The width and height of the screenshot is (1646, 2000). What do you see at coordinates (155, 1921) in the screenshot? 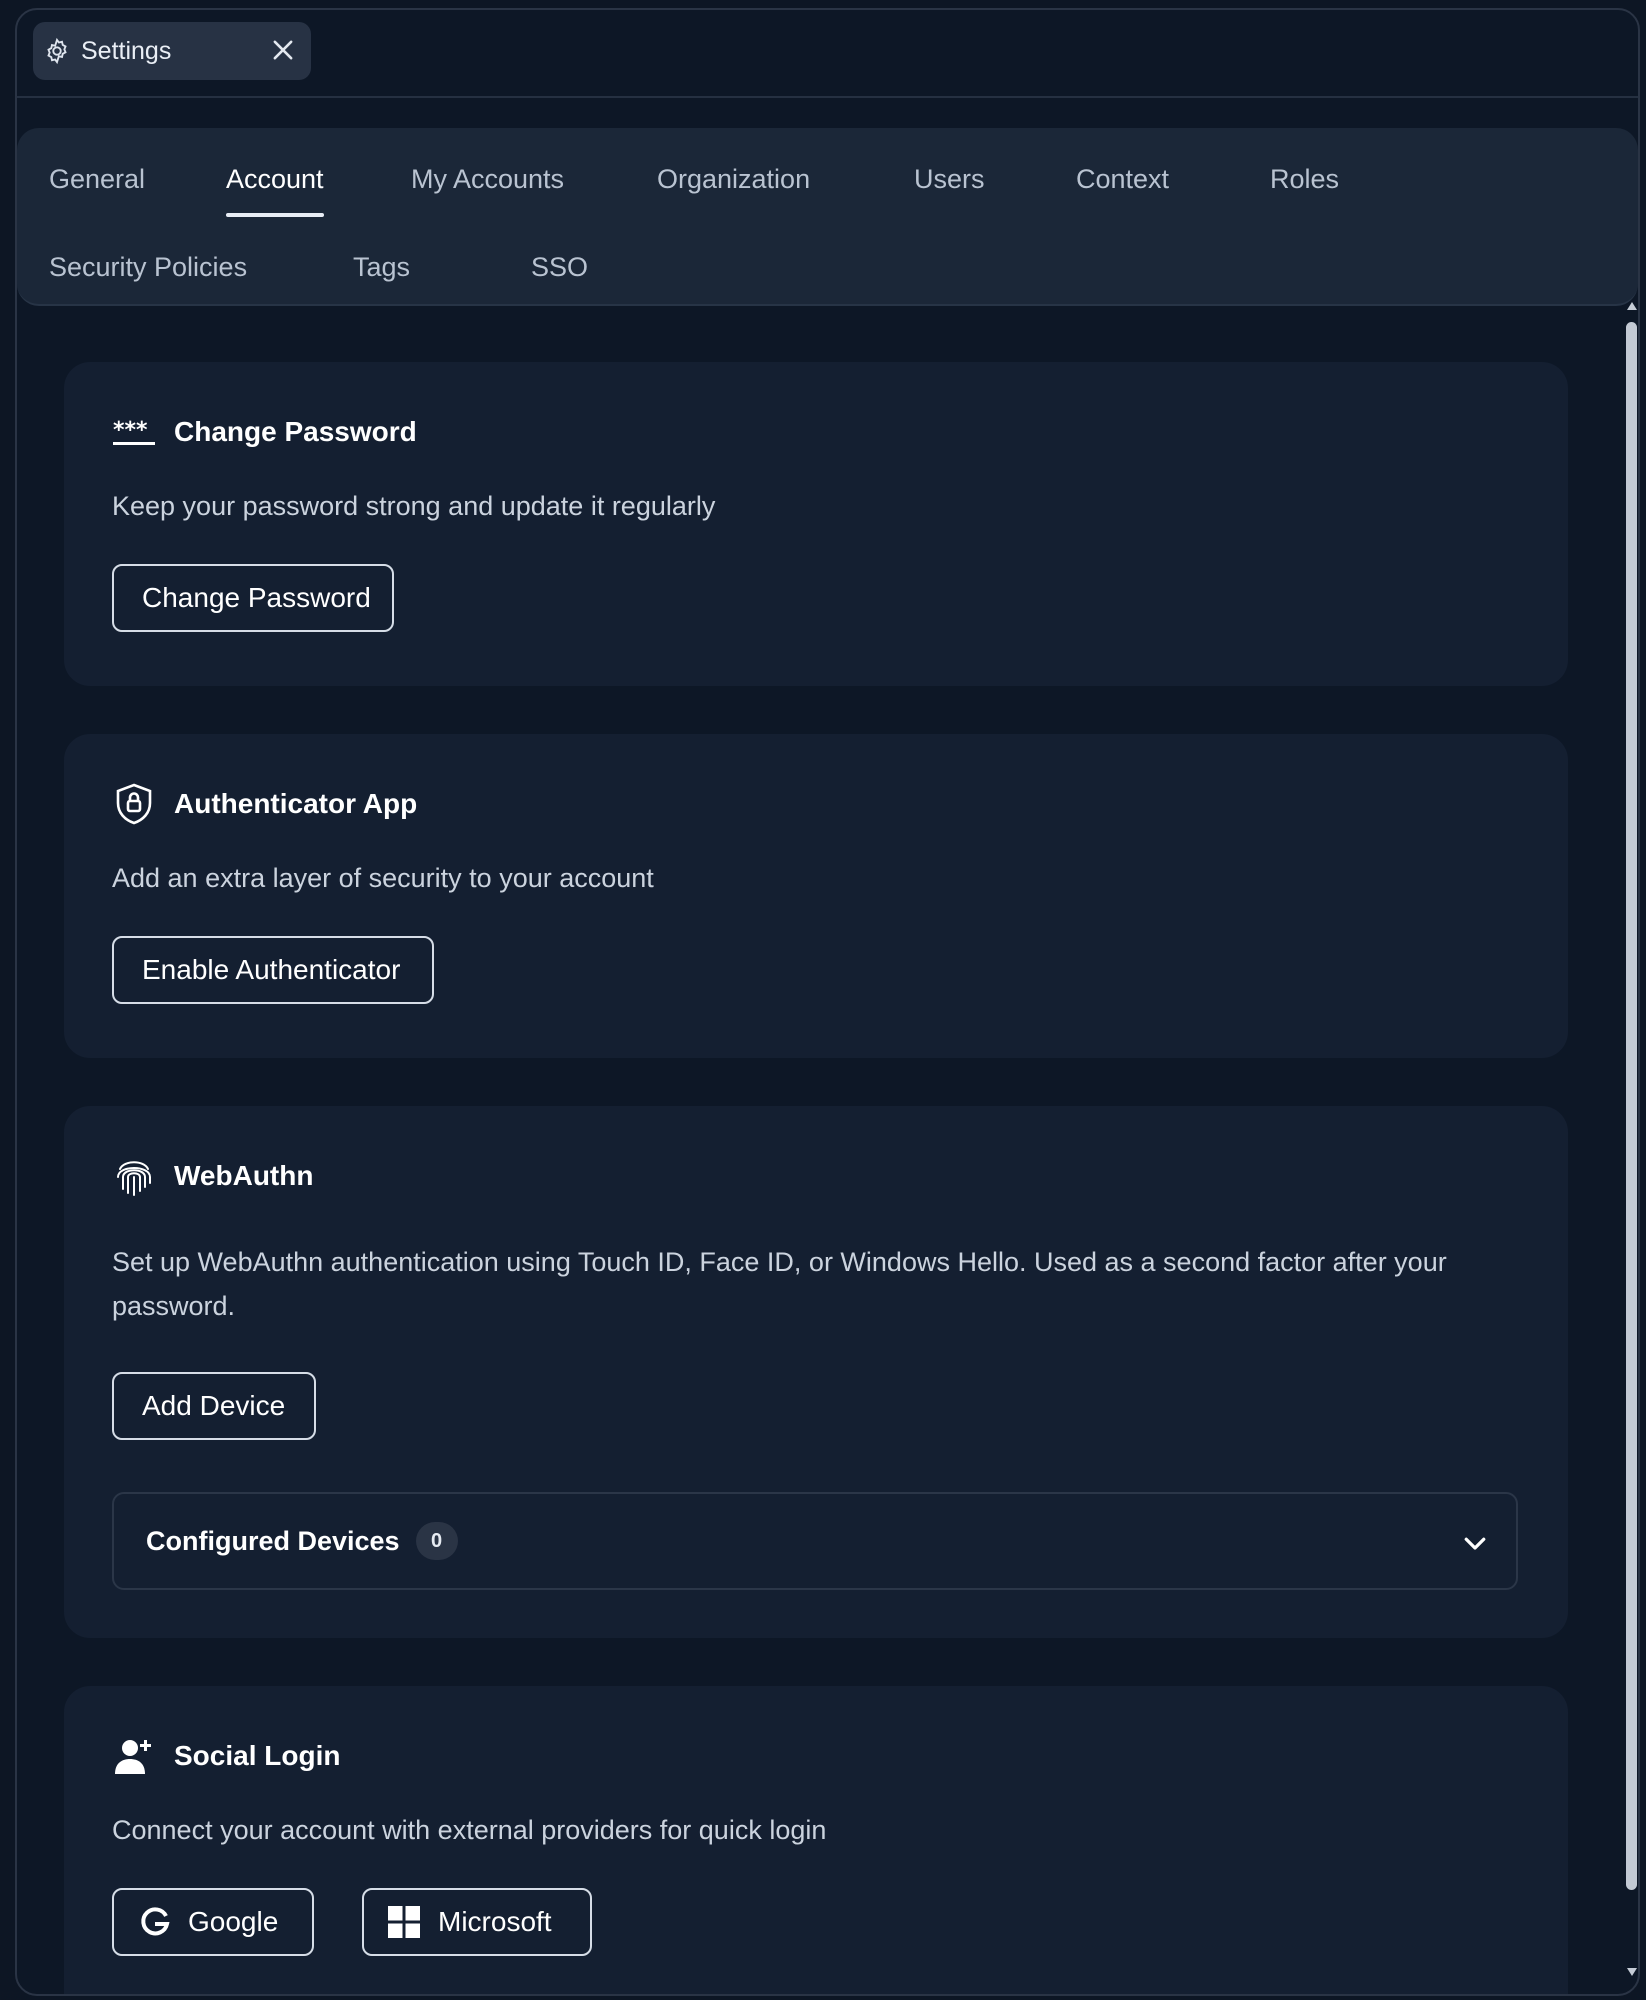
I see `google-icon` at bounding box center [155, 1921].